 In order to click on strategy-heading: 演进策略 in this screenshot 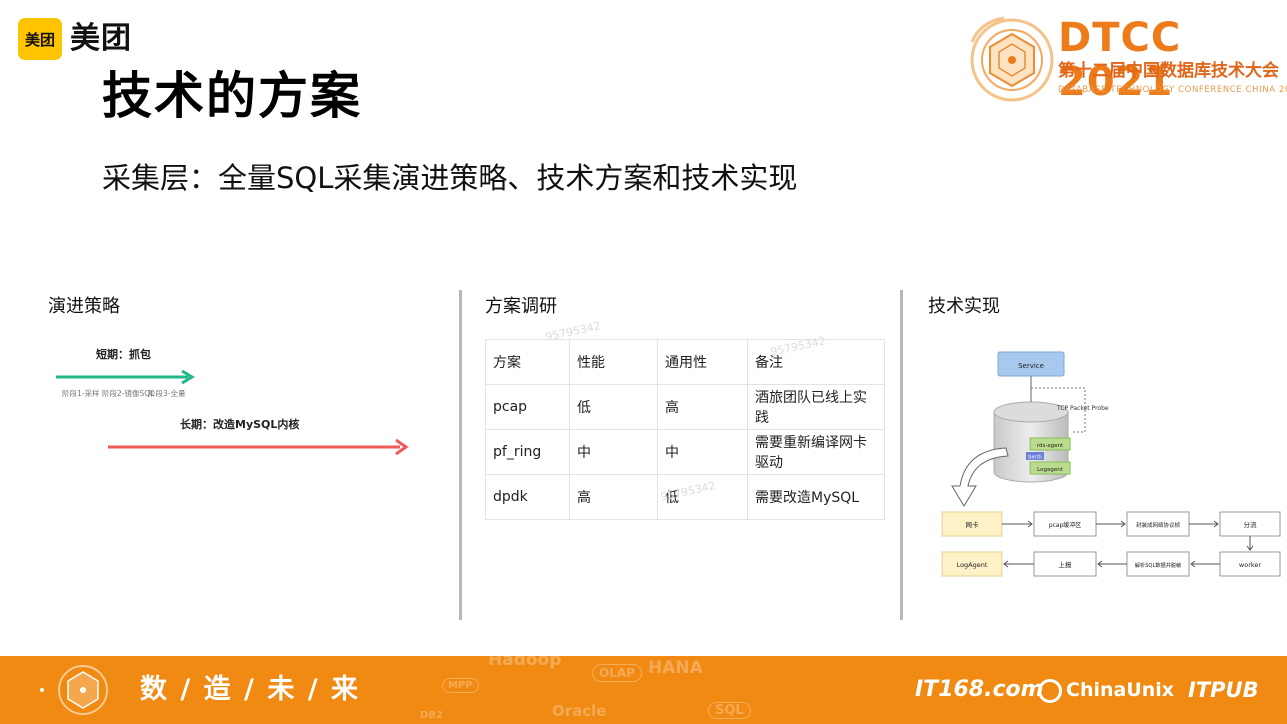, I will do `click(84, 306)`.